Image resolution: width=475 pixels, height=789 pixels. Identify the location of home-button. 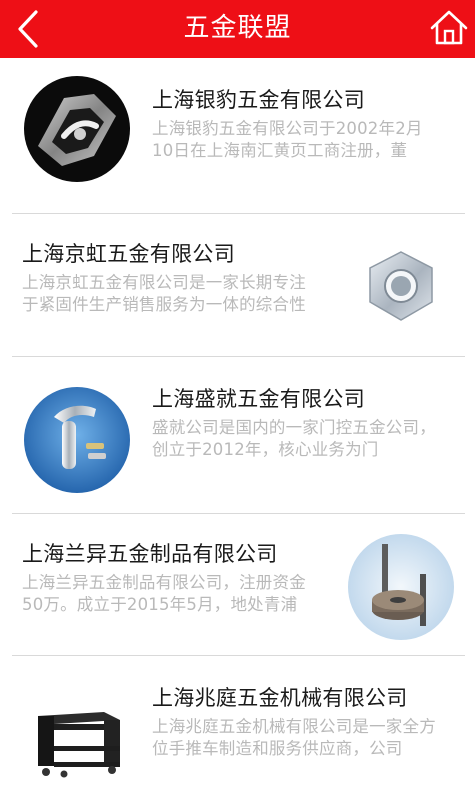
(449, 28).